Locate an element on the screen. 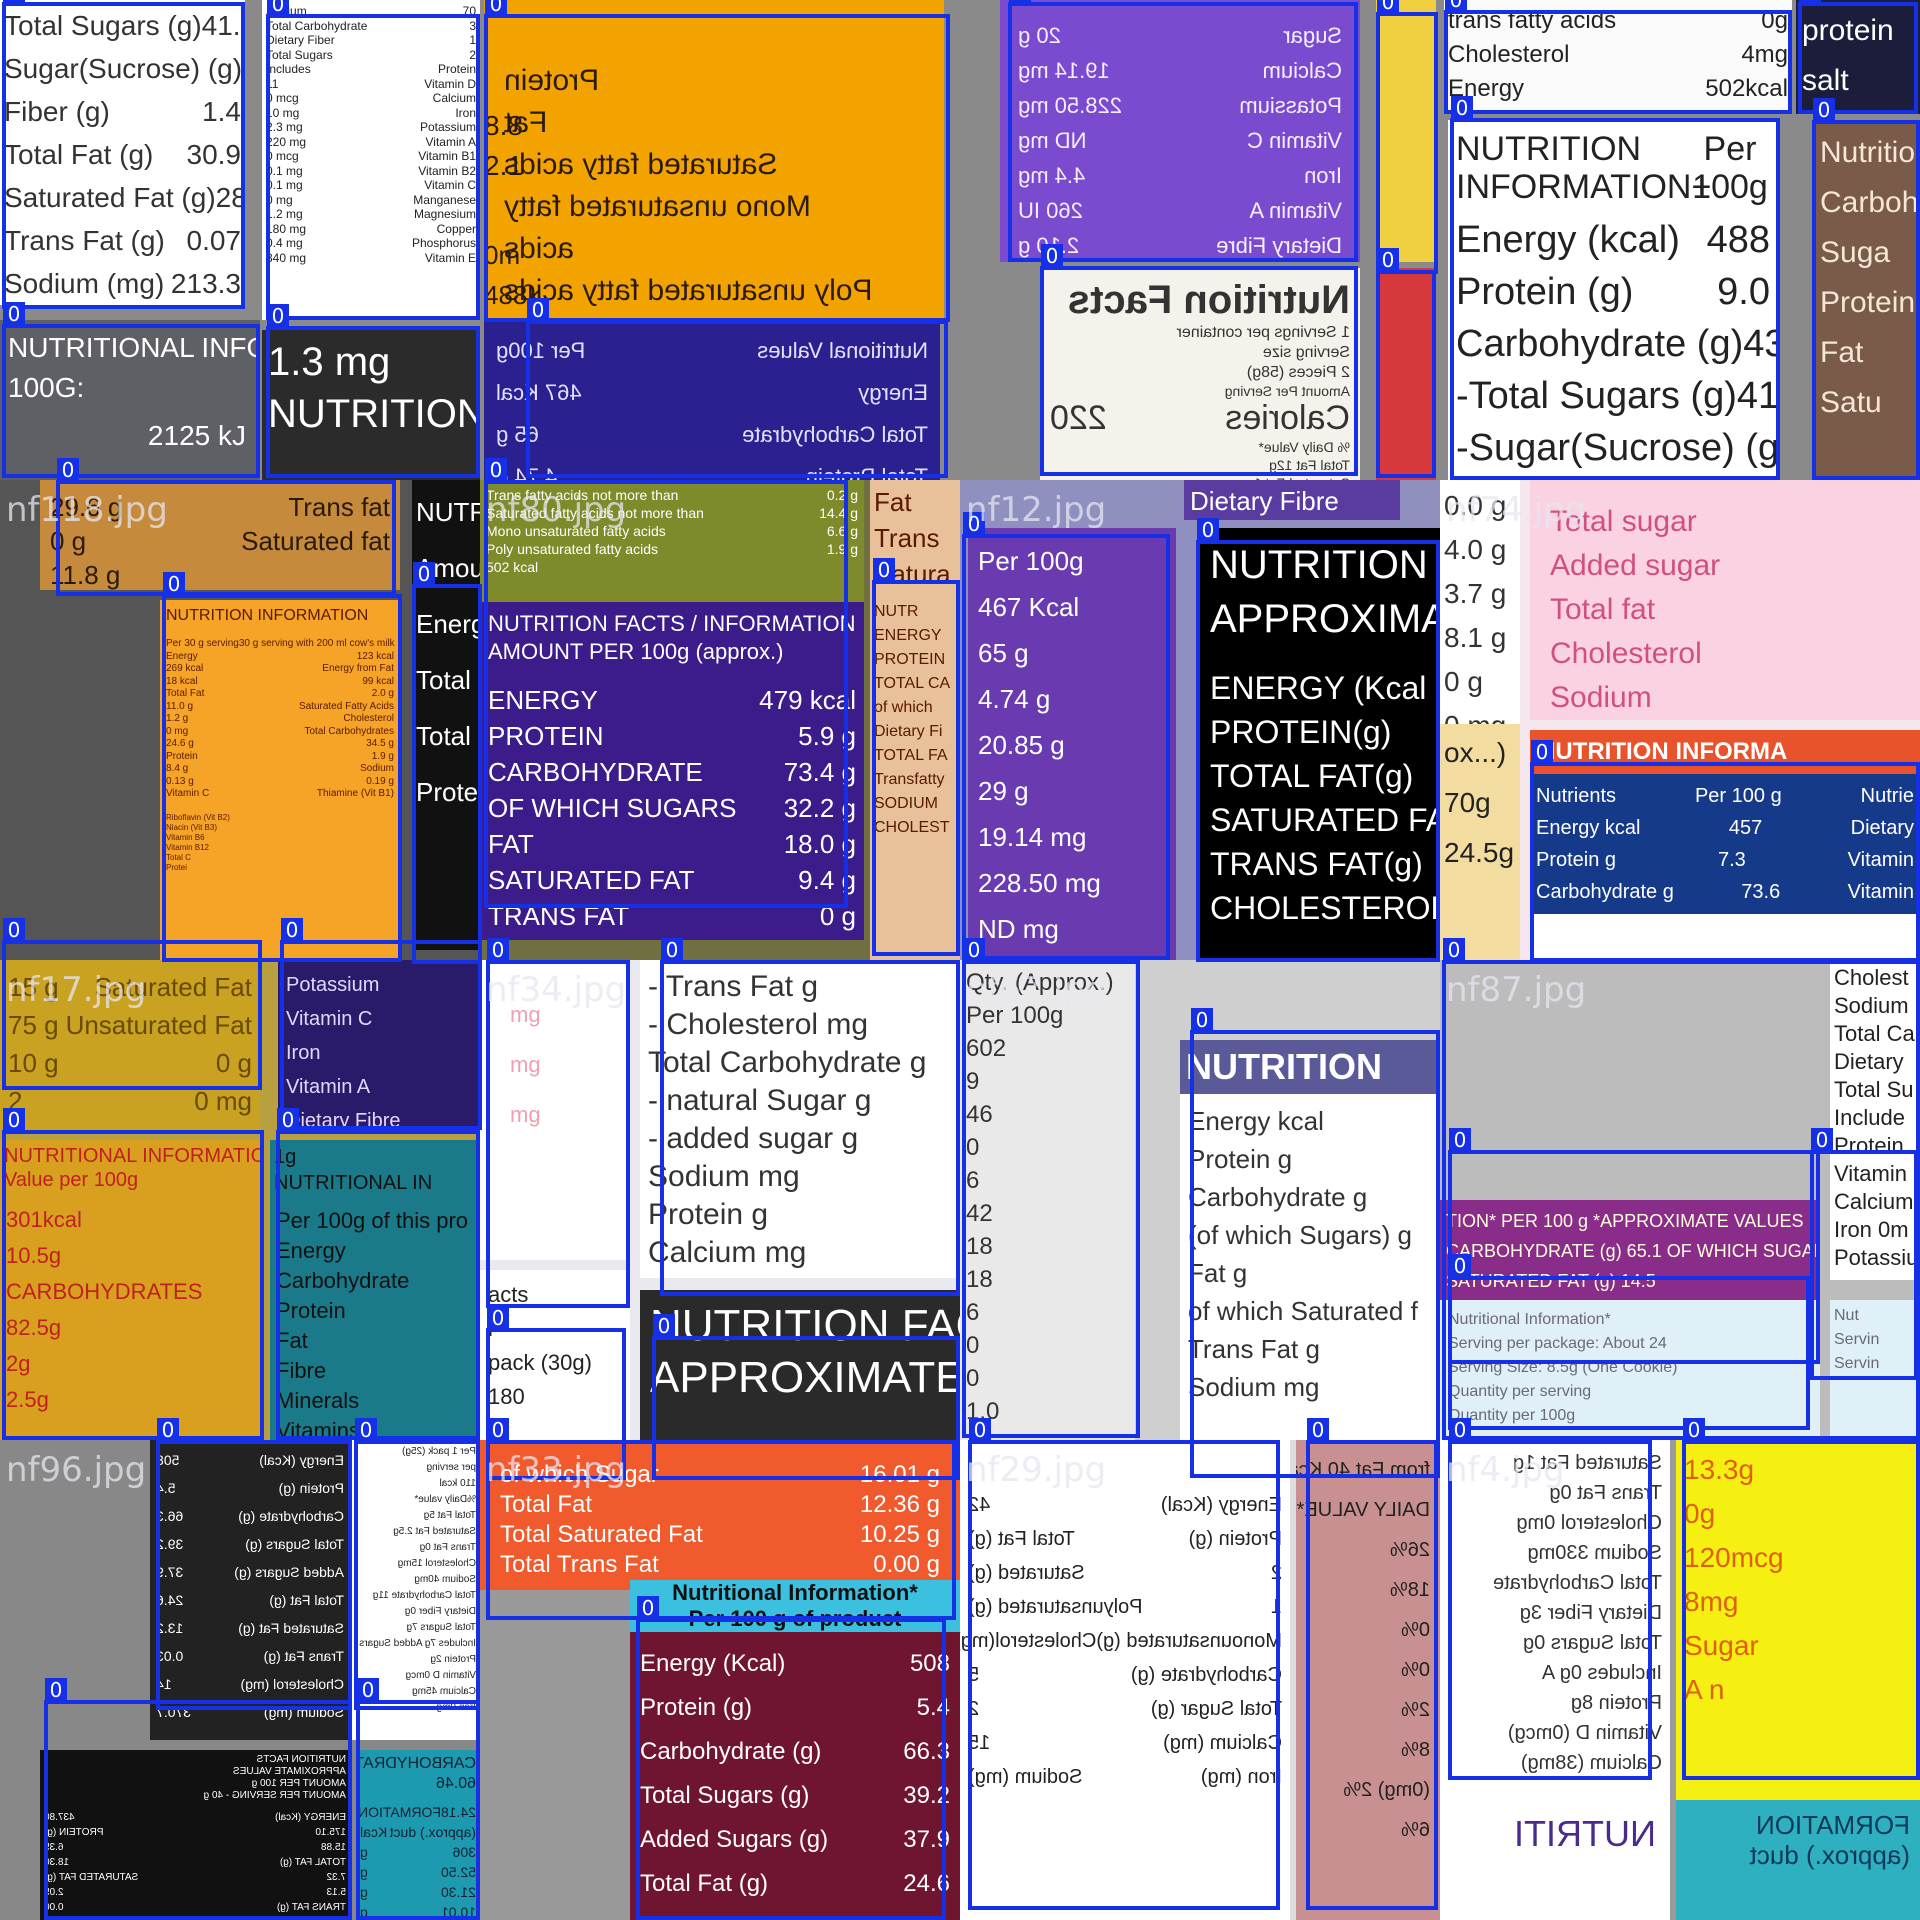 The height and width of the screenshot is (1920, 1920). label-crop: ox...) 70g 24.5g is located at coordinates (1480, 842).